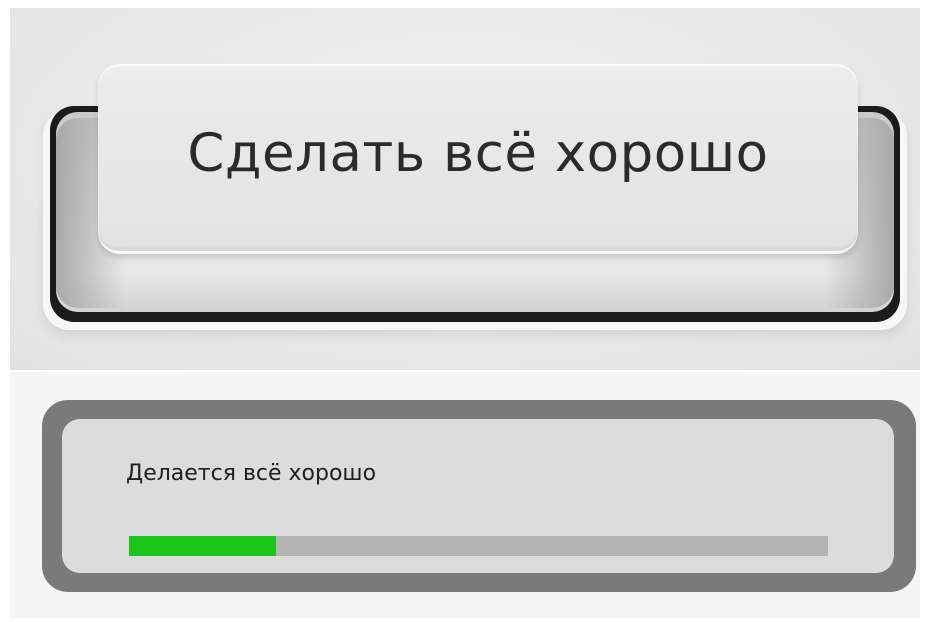  I want to click on do-everything-well-button-label: Сделать всё хорошо, so click(478, 153).